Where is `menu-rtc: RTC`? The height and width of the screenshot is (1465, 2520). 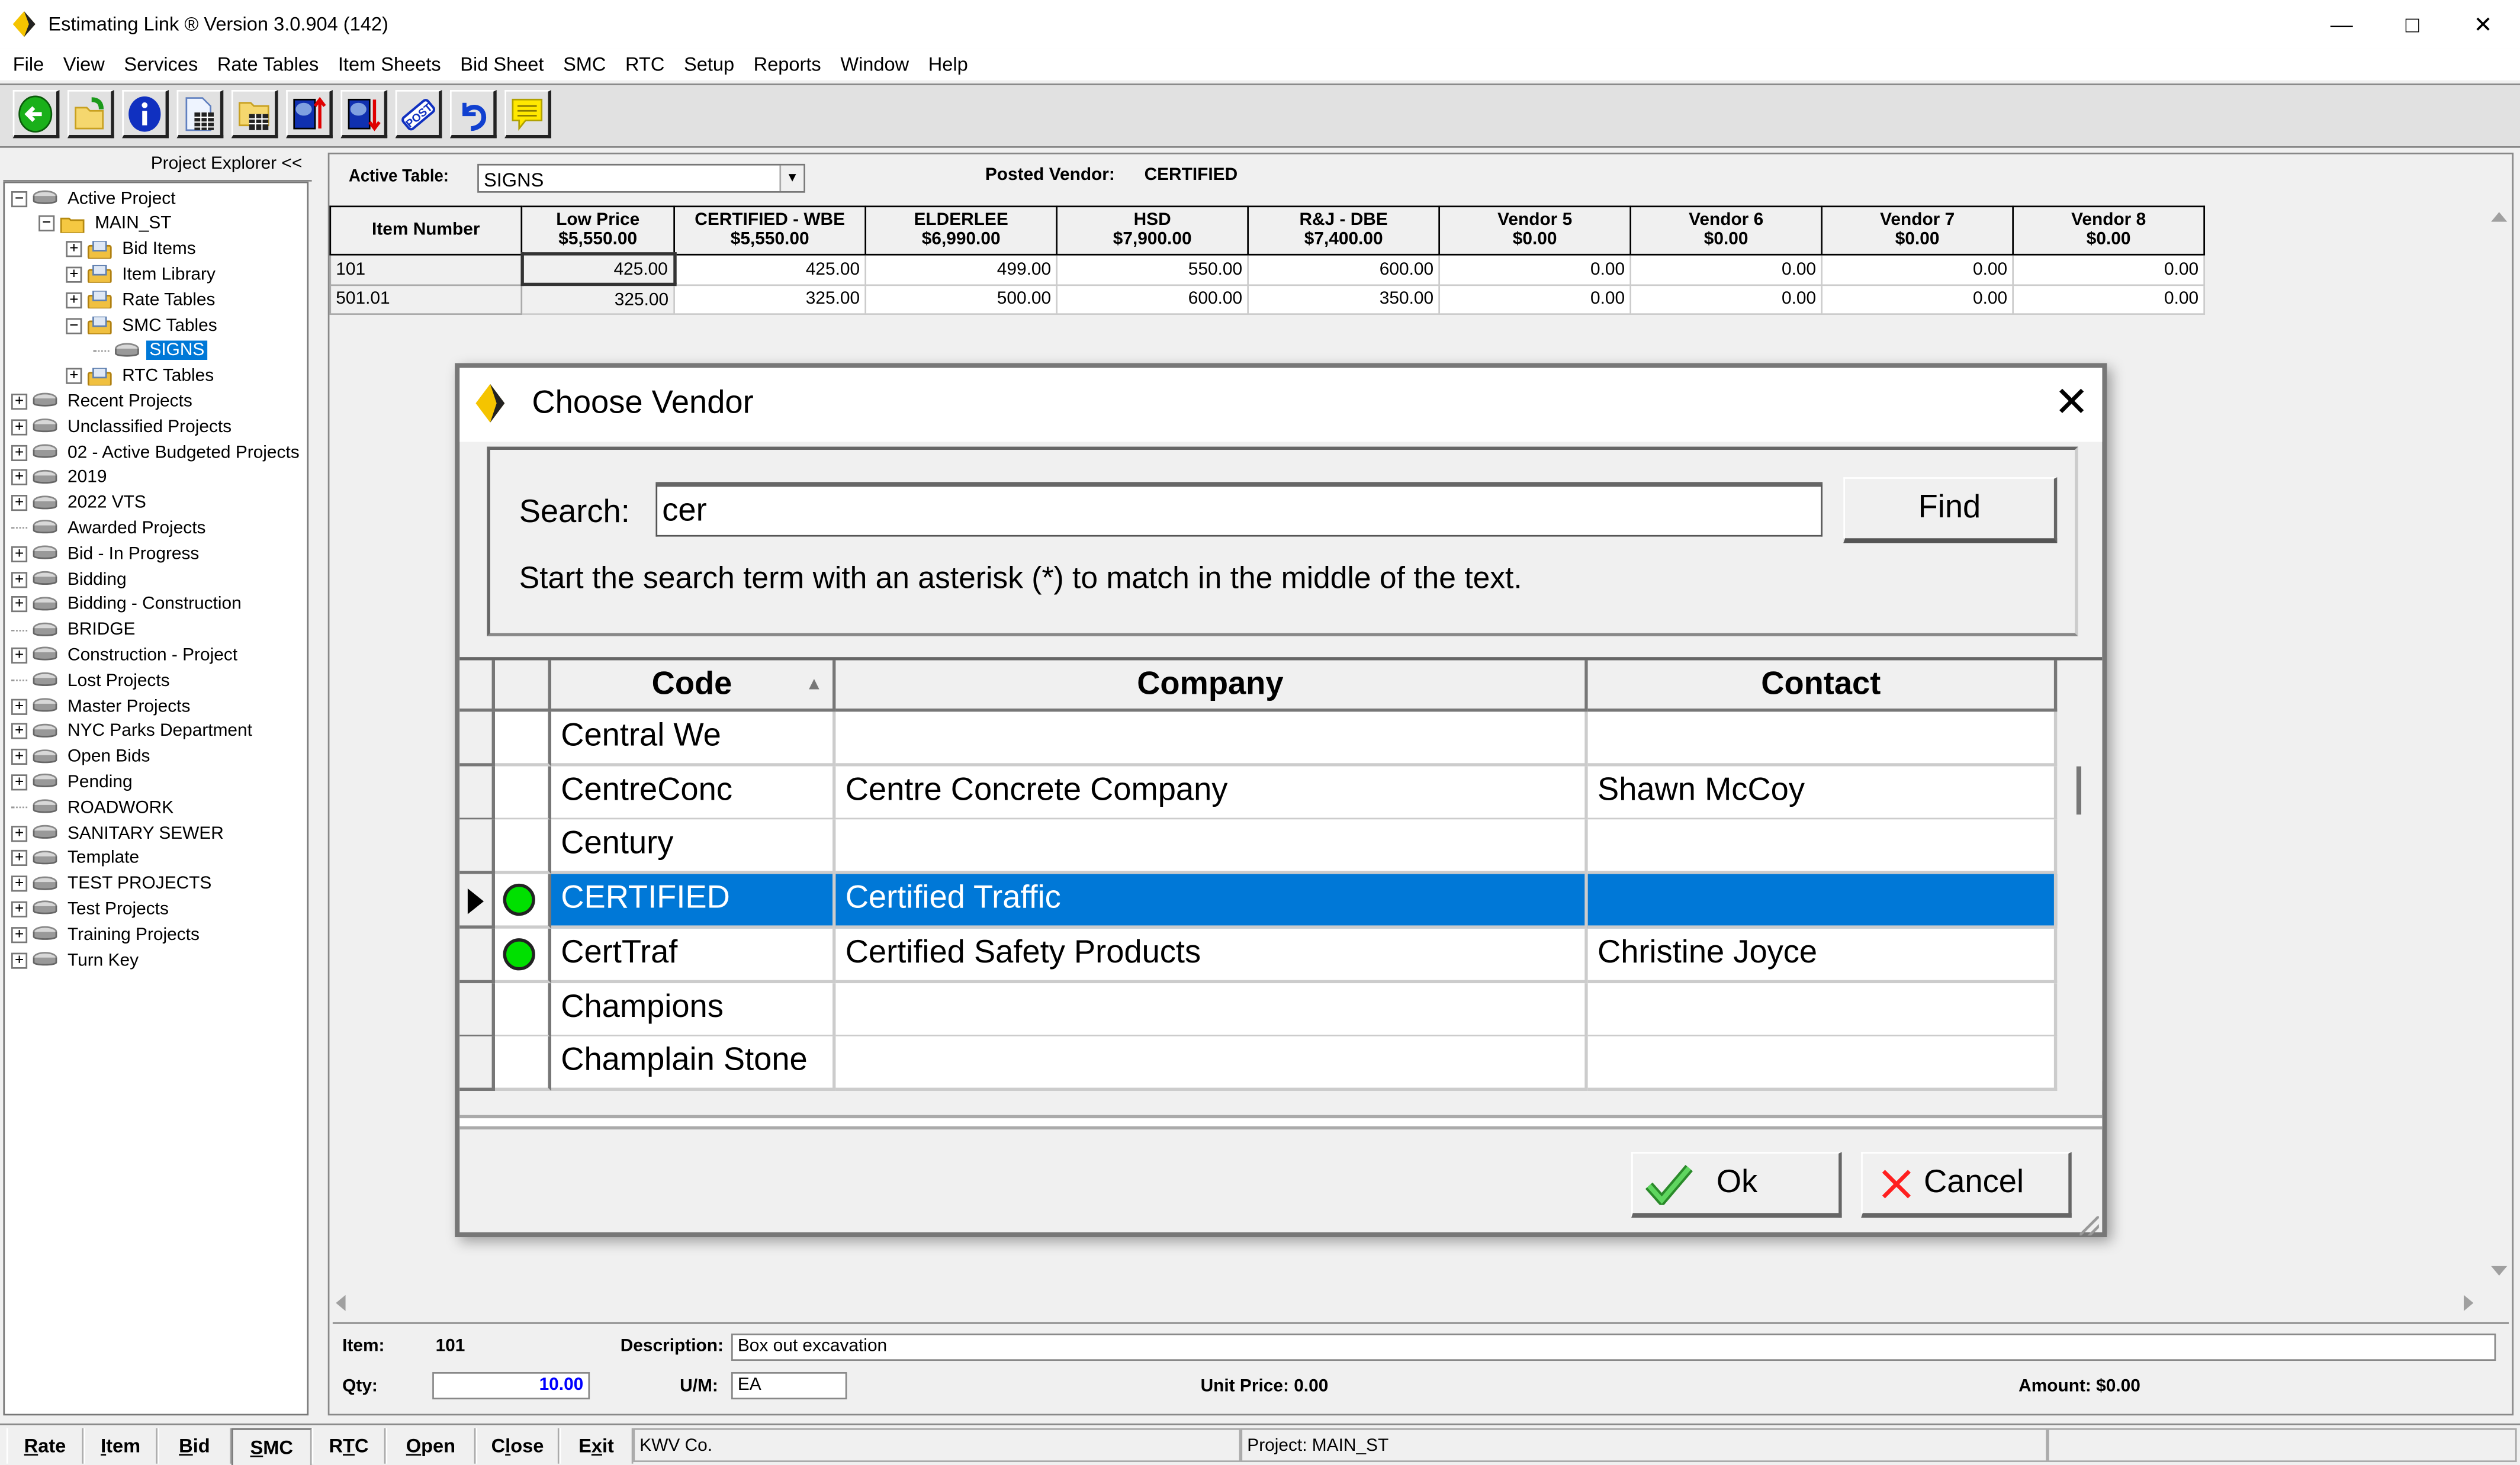 menu-rtc: RTC is located at coordinates (645, 64).